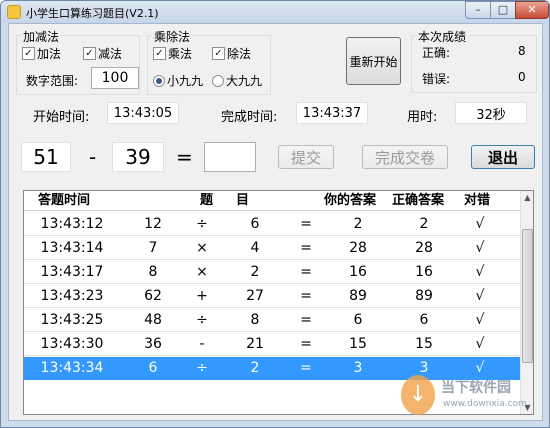 Image resolution: width=550 pixels, height=428 pixels. I want to click on cell-time: 13:43:17, so click(72, 272).